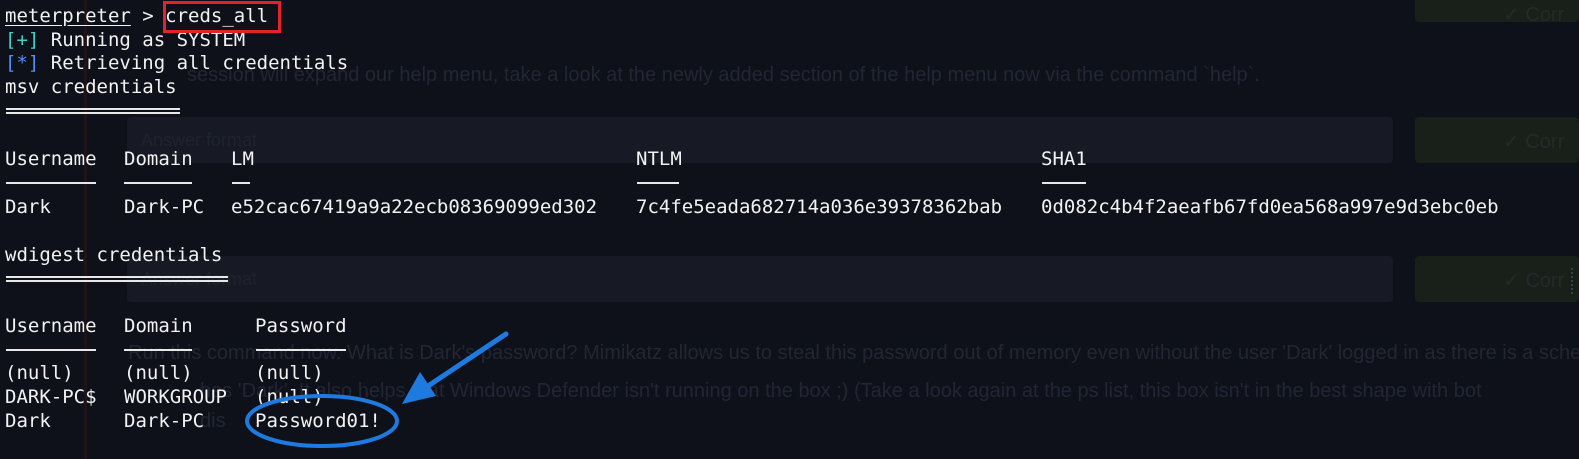 The height and width of the screenshot is (459, 1579). What do you see at coordinates (322, 421) in the screenshot?
I see `password-highlight-ellipse` at bounding box center [322, 421].